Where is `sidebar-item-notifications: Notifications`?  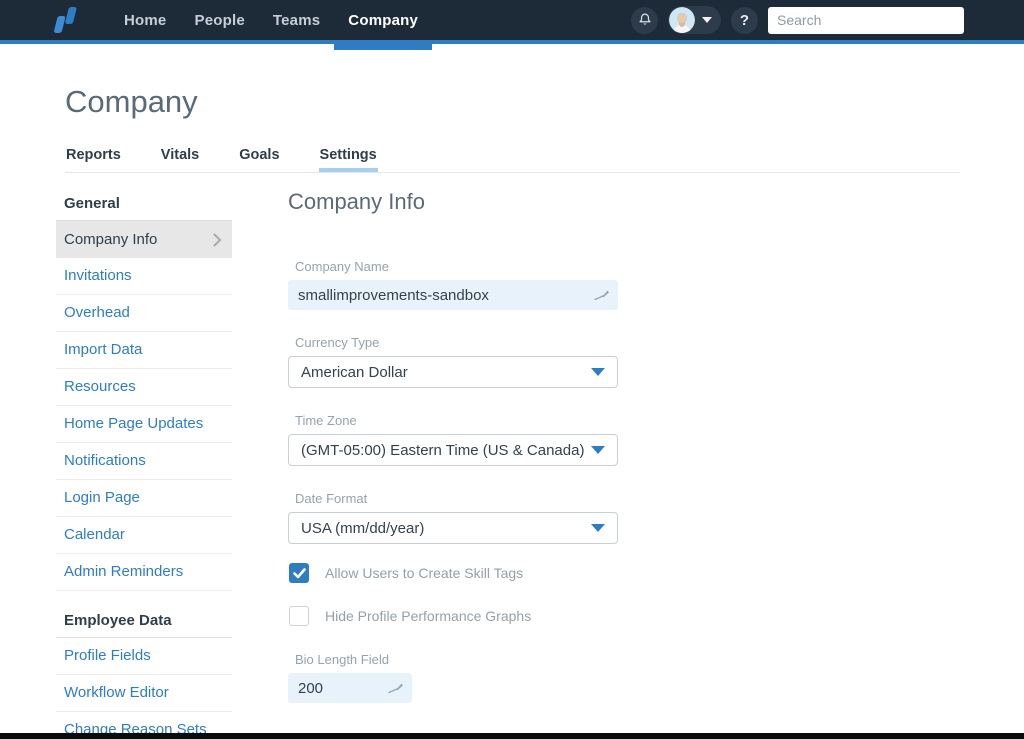 sidebar-item-notifications: Notifications is located at coordinates (144, 461).